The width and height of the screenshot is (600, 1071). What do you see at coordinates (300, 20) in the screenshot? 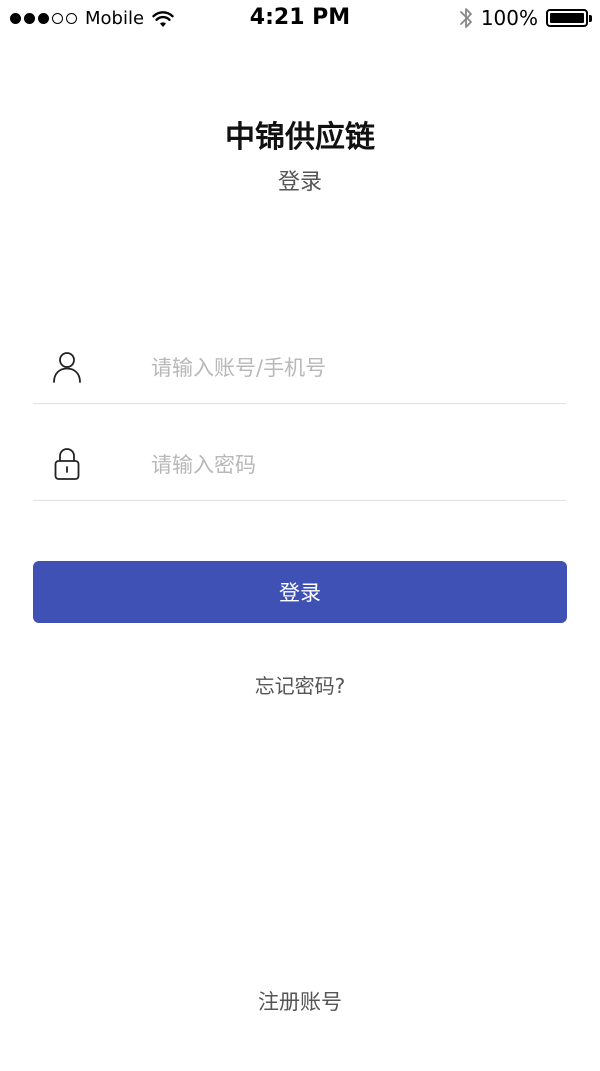
I see `status-bar: Mobile 4:21 PM 100%` at bounding box center [300, 20].